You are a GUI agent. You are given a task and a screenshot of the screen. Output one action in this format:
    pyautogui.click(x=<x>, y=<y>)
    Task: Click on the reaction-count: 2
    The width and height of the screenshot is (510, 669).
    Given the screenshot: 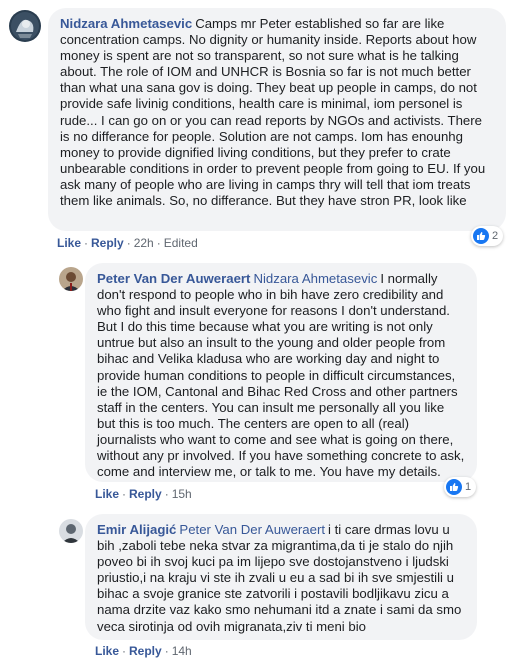 What is the action you would take?
    pyautogui.click(x=495, y=236)
    